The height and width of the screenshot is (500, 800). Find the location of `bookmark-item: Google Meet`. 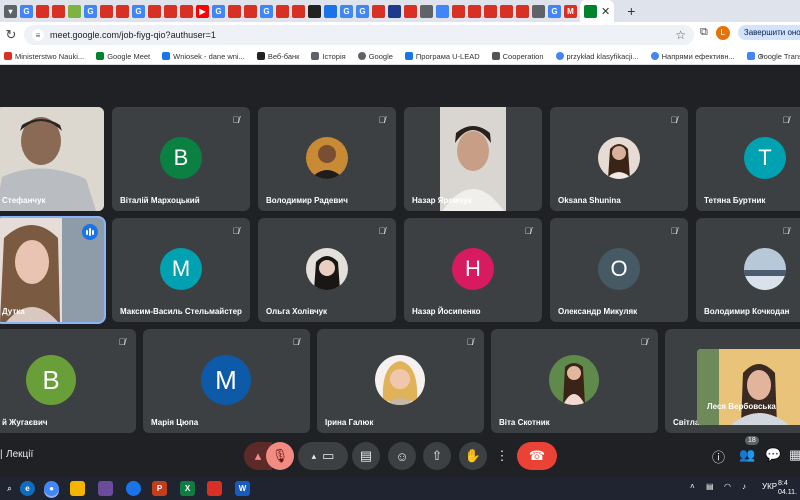

bookmark-item: Google Meet is located at coordinates (123, 56).